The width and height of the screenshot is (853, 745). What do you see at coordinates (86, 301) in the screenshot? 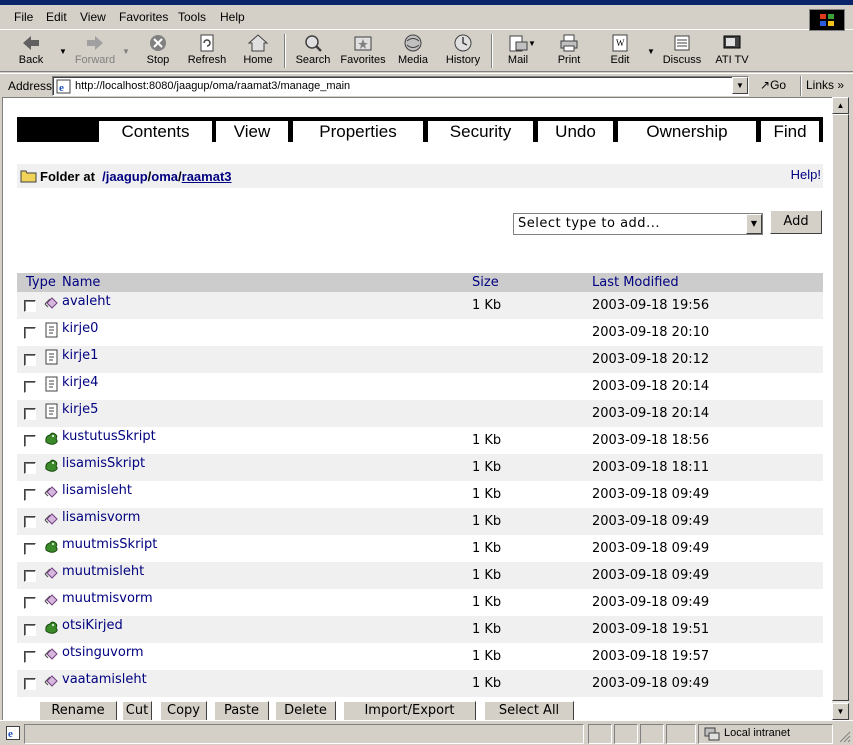
I see `item-name-link: avaleht` at bounding box center [86, 301].